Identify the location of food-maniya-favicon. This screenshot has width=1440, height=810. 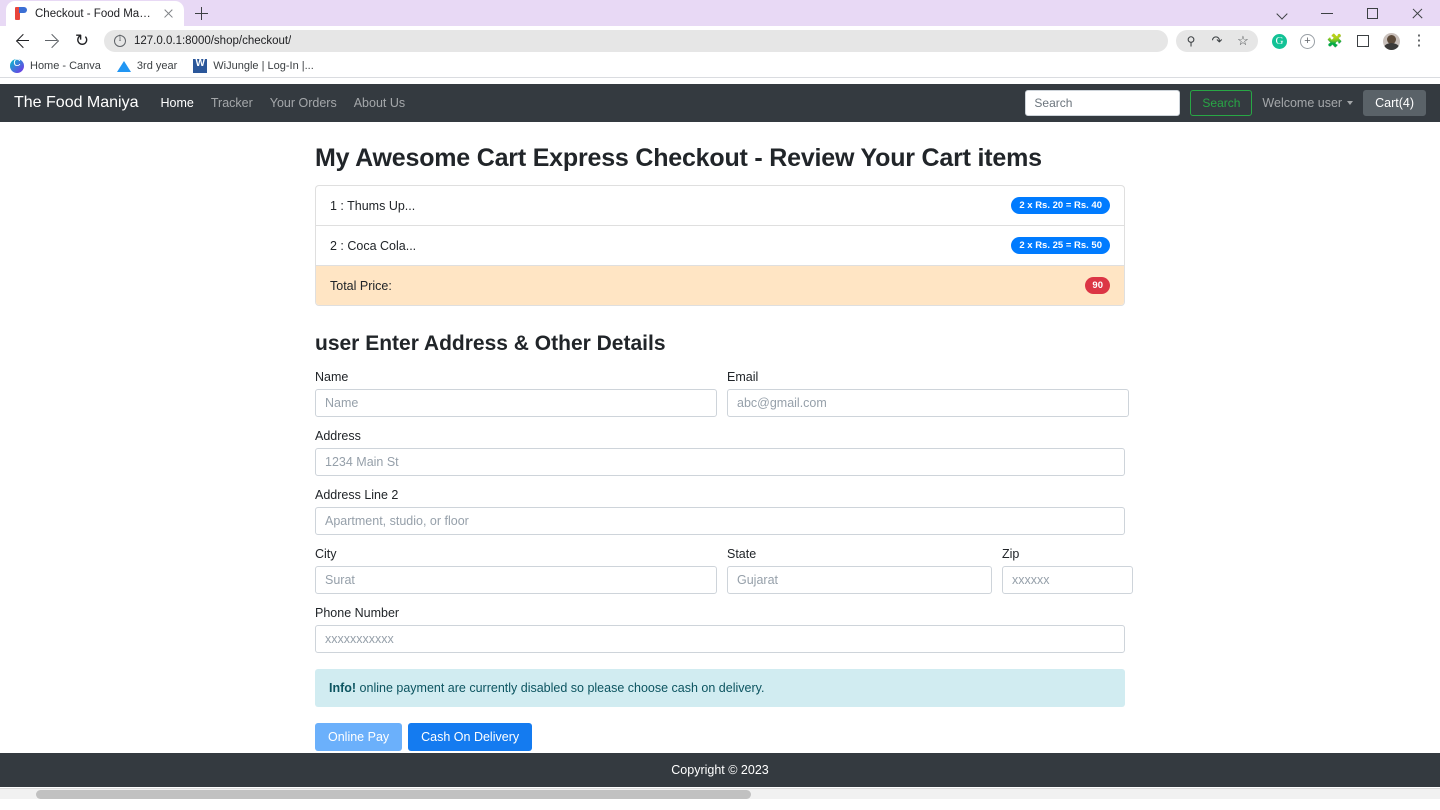
(21, 13).